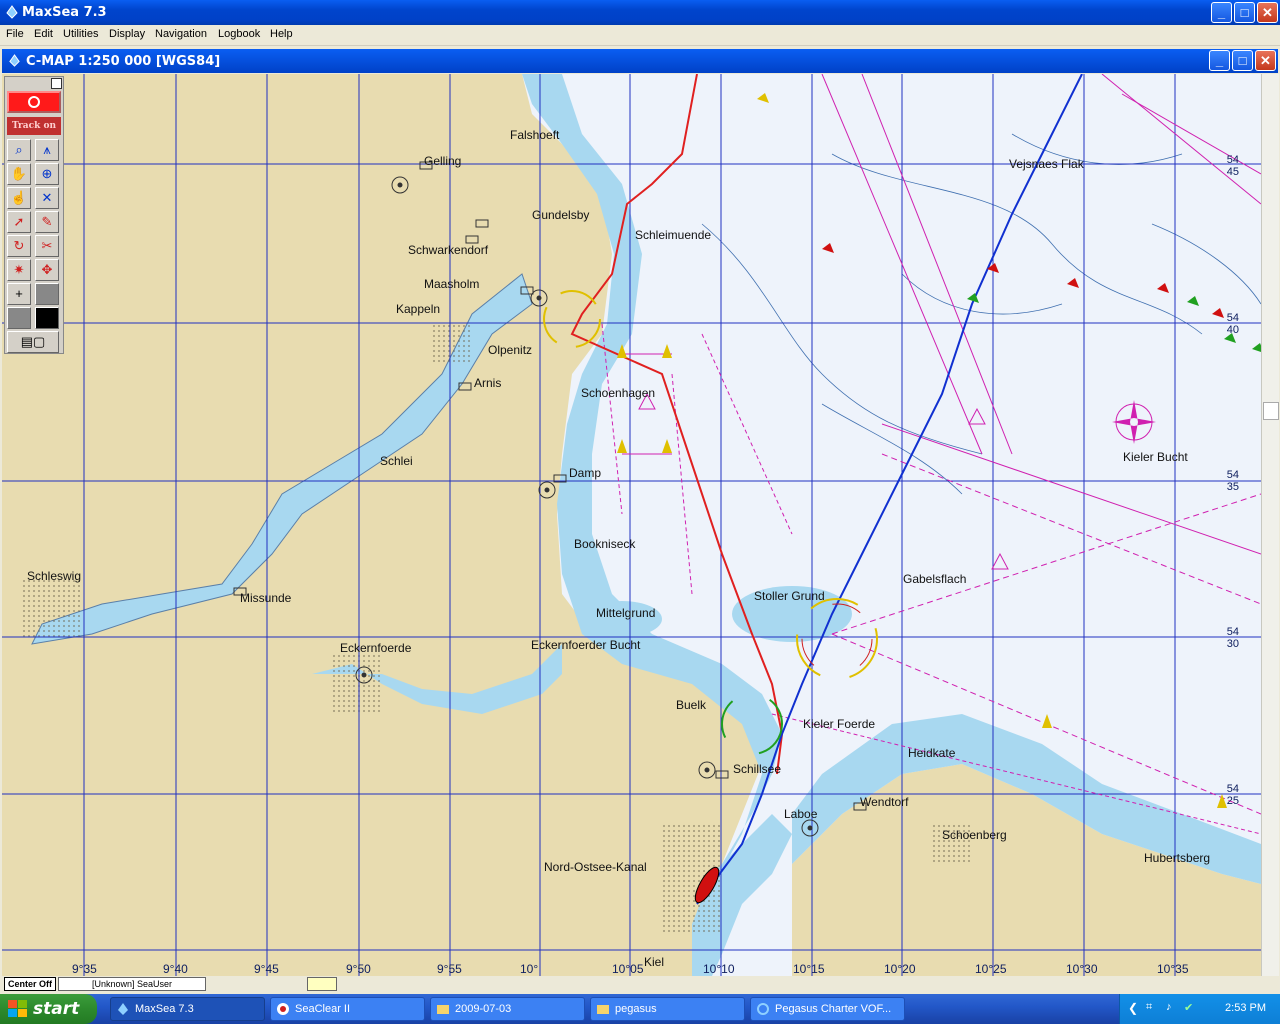 The width and height of the screenshot is (1280, 1024). What do you see at coordinates (448, 250) in the screenshot?
I see `place-schwarkendorf: Schwarkendorf` at bounding box center [448, 250].